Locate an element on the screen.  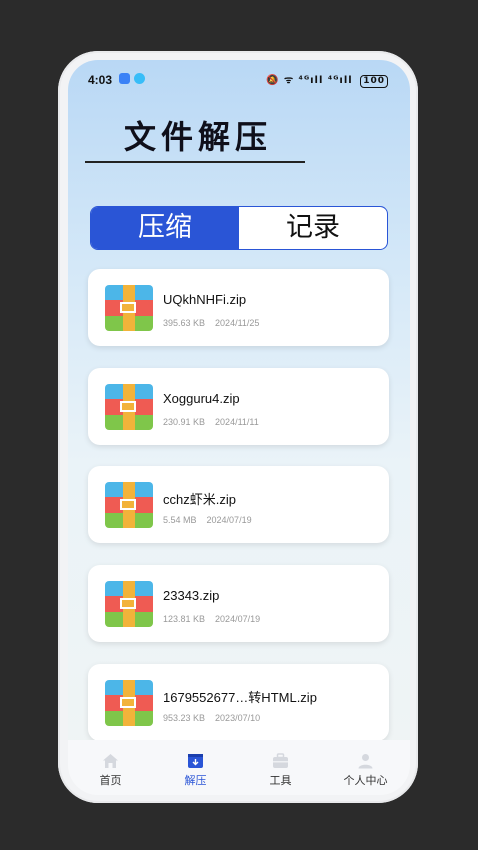
file-size: 230.91 KB is located at coordinates (184, 422).